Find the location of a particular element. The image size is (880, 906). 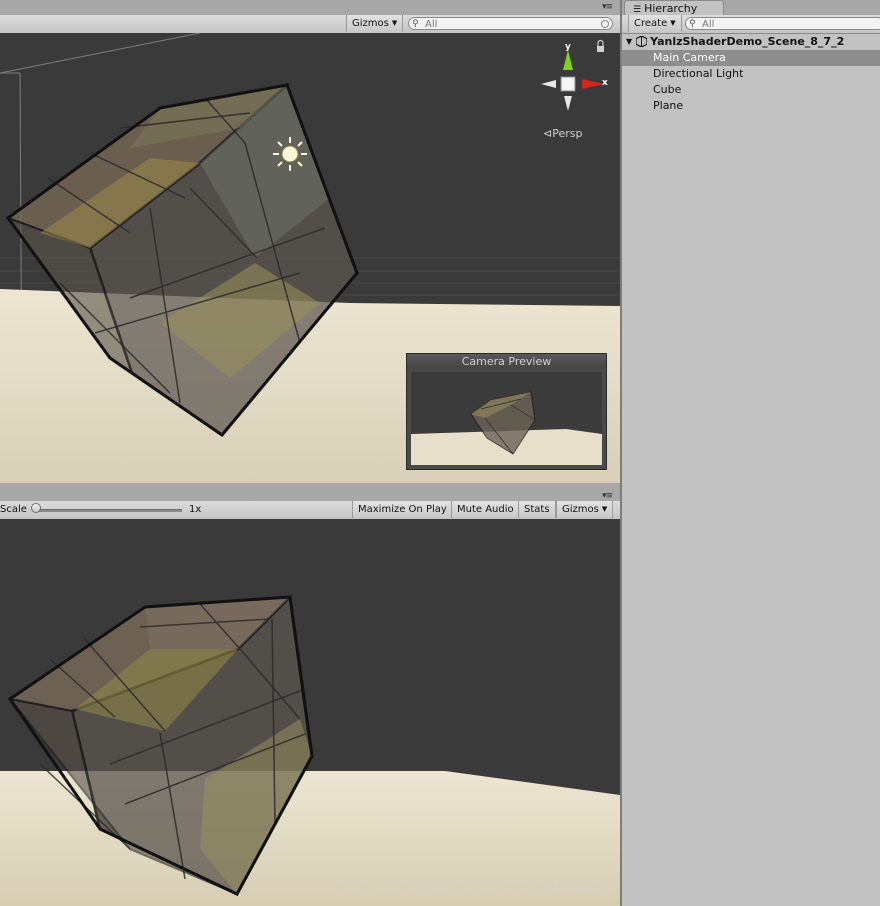

camera-preview: Camera Preview is located at coordinates (506, 411).